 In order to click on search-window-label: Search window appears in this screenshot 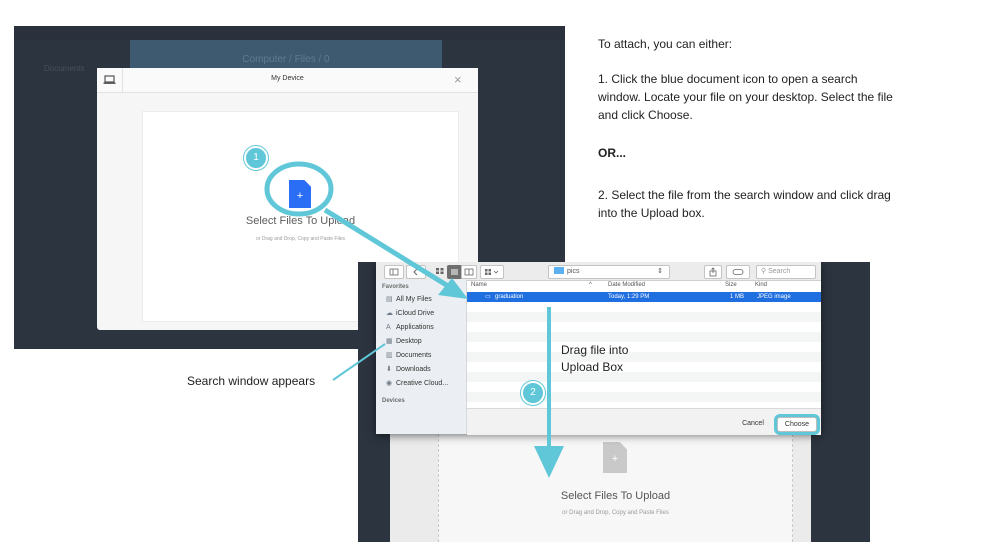, I will do `click(251, 381)`.